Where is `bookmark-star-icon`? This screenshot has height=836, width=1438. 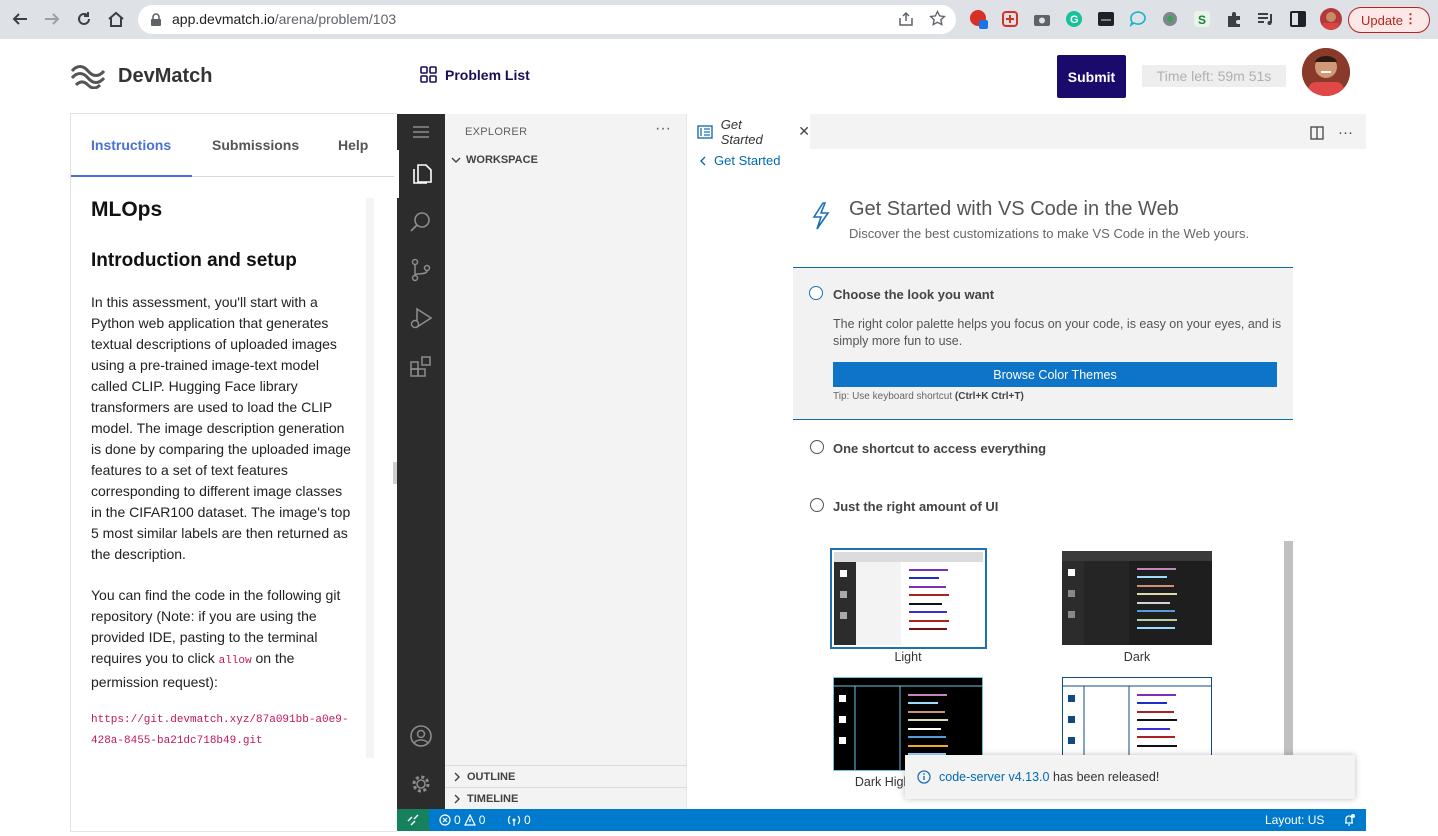 bookmark-star-icon is located at coordinates (937, 18).